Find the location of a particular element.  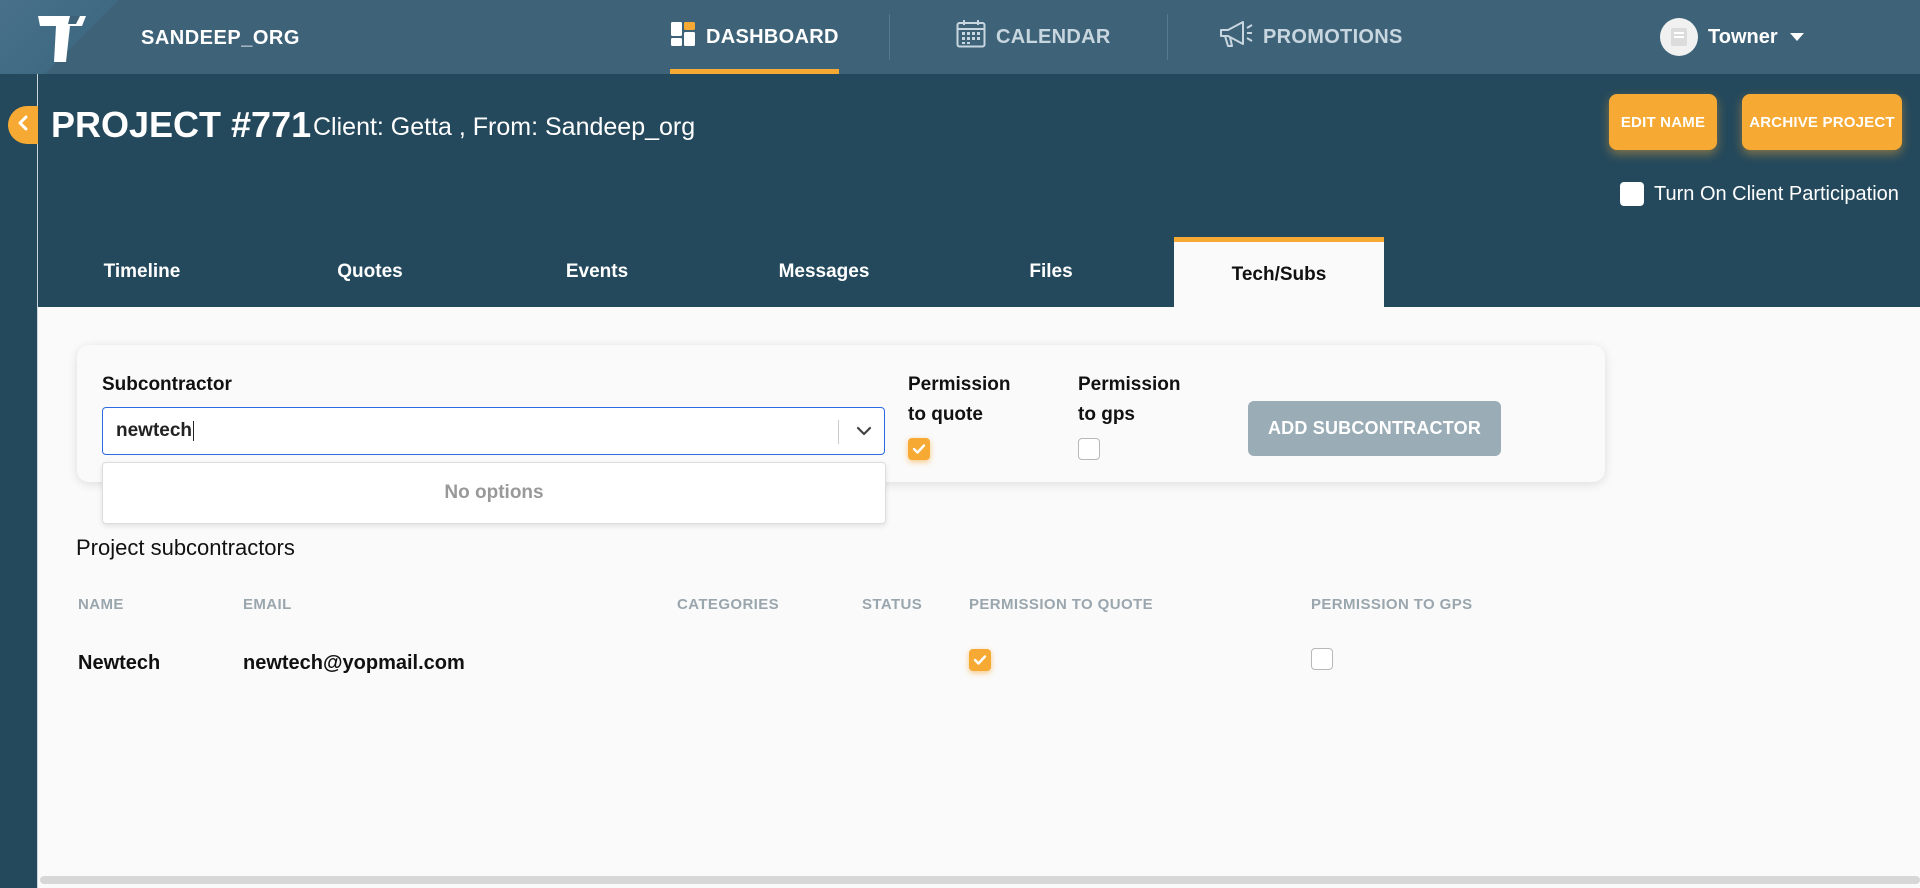

calendar-icon is located at coordinates (971, 37).